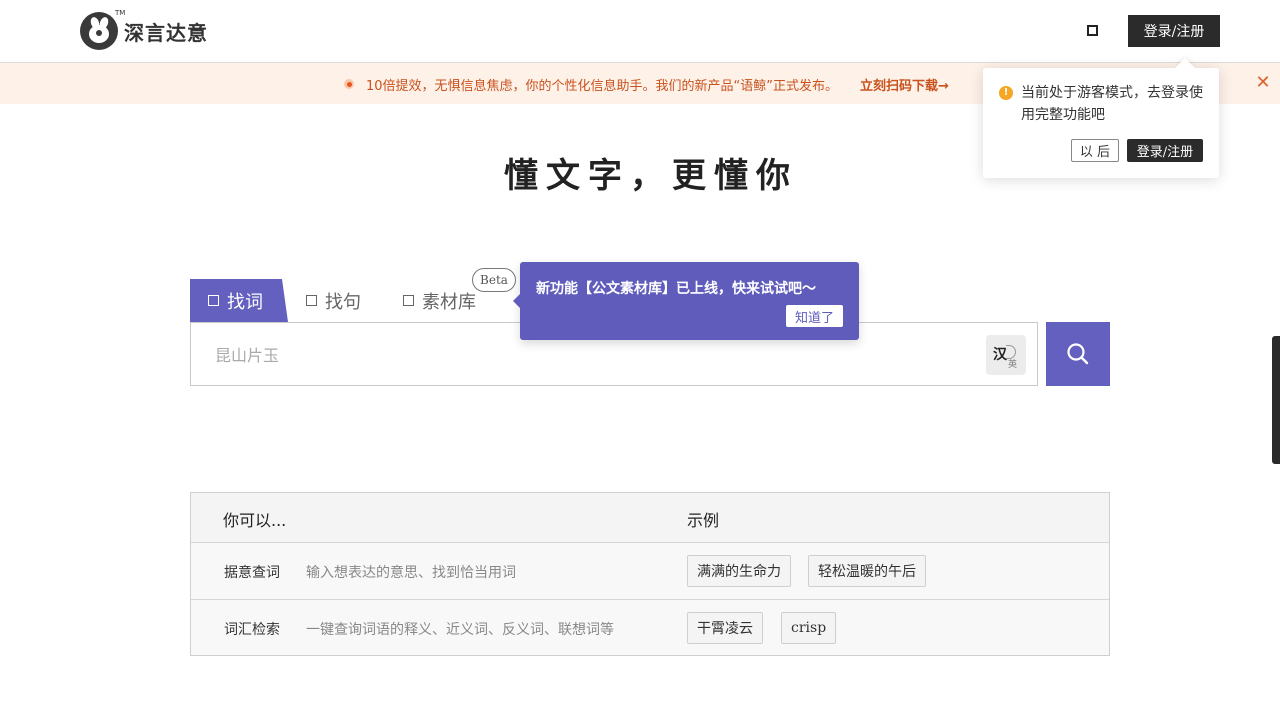 Image resolution: width=1280 pixels, height=720 pixels. Describe the element at coordinates (1174, 31) in the screenshot. I see `header-login-button: 登录/注册` at that location.